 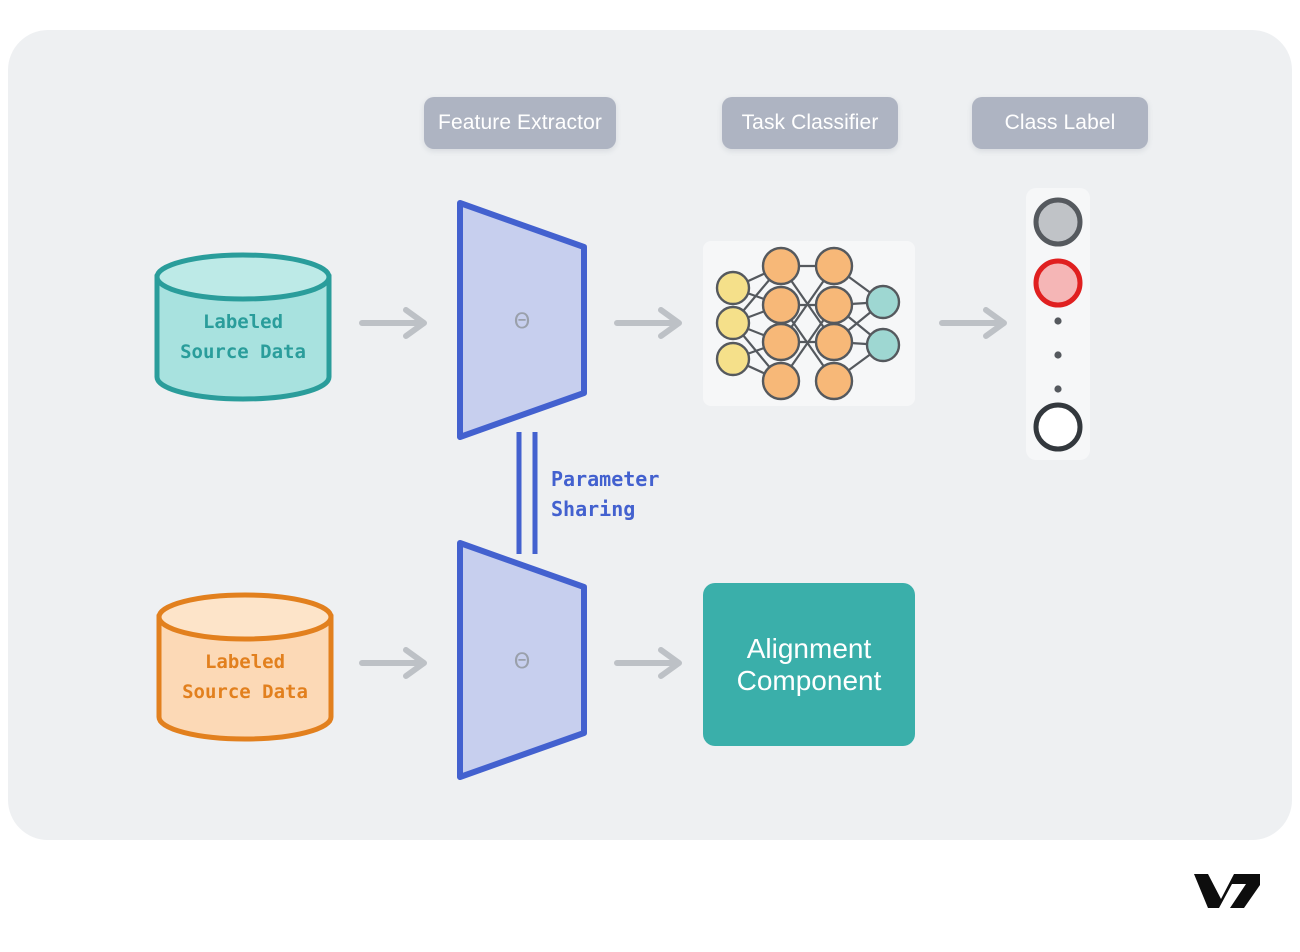 What do you see at coordinates (809, 680) in the screenshot?
I see `alignment-component-line2: Component` at bounding box center [809, 680].